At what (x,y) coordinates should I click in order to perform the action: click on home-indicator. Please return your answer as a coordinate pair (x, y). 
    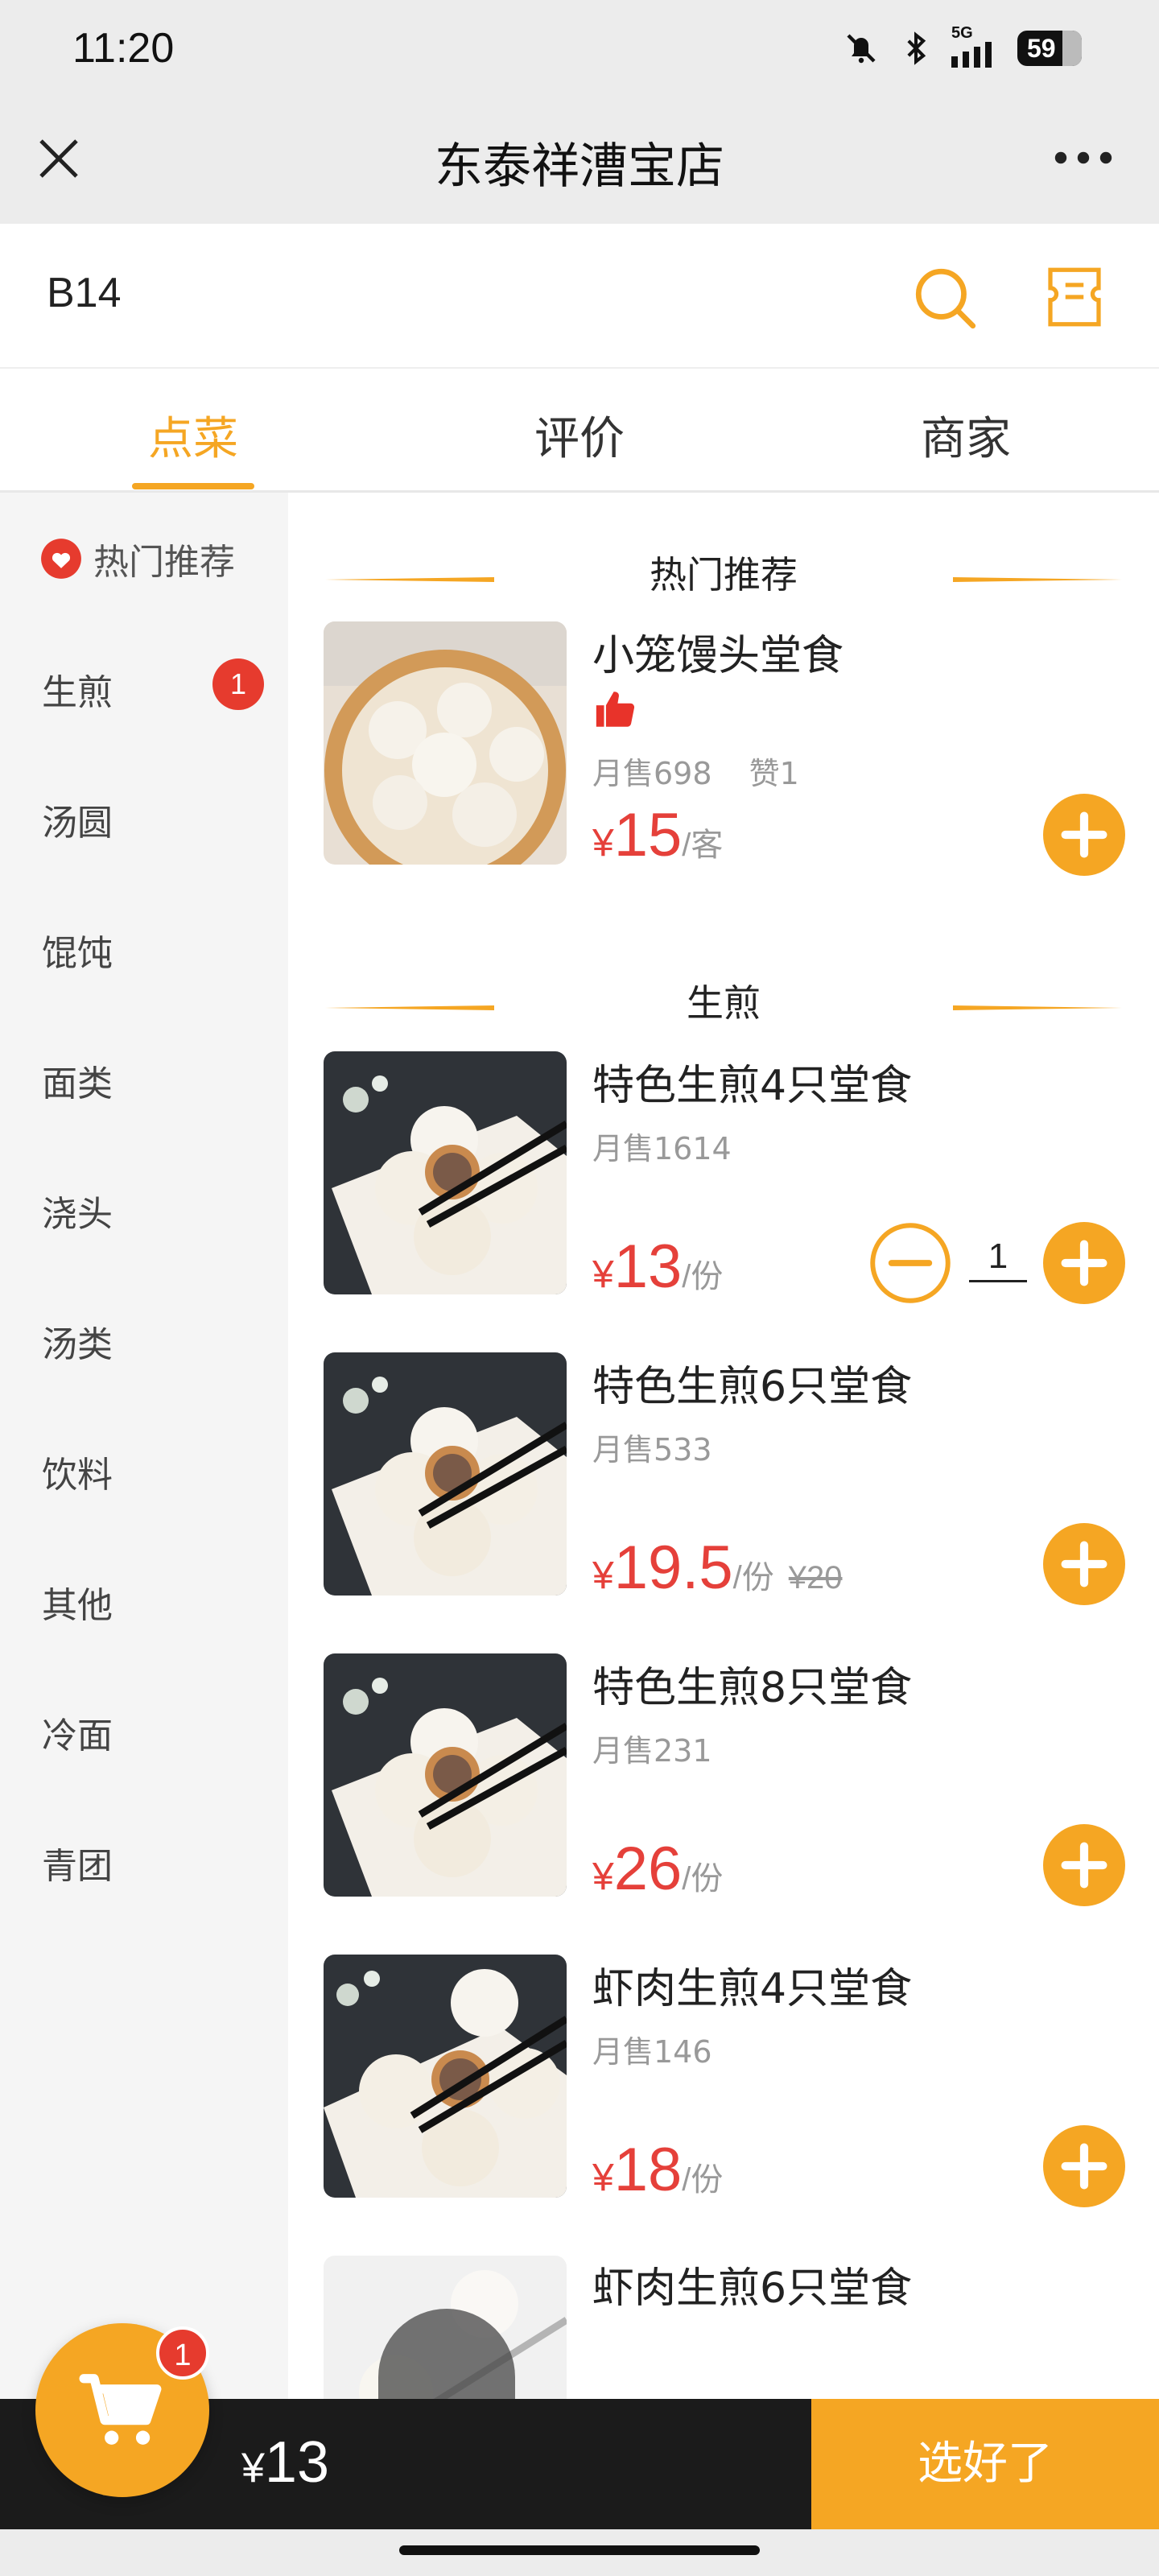
    Looking at the image, I should click on (579, 2550).